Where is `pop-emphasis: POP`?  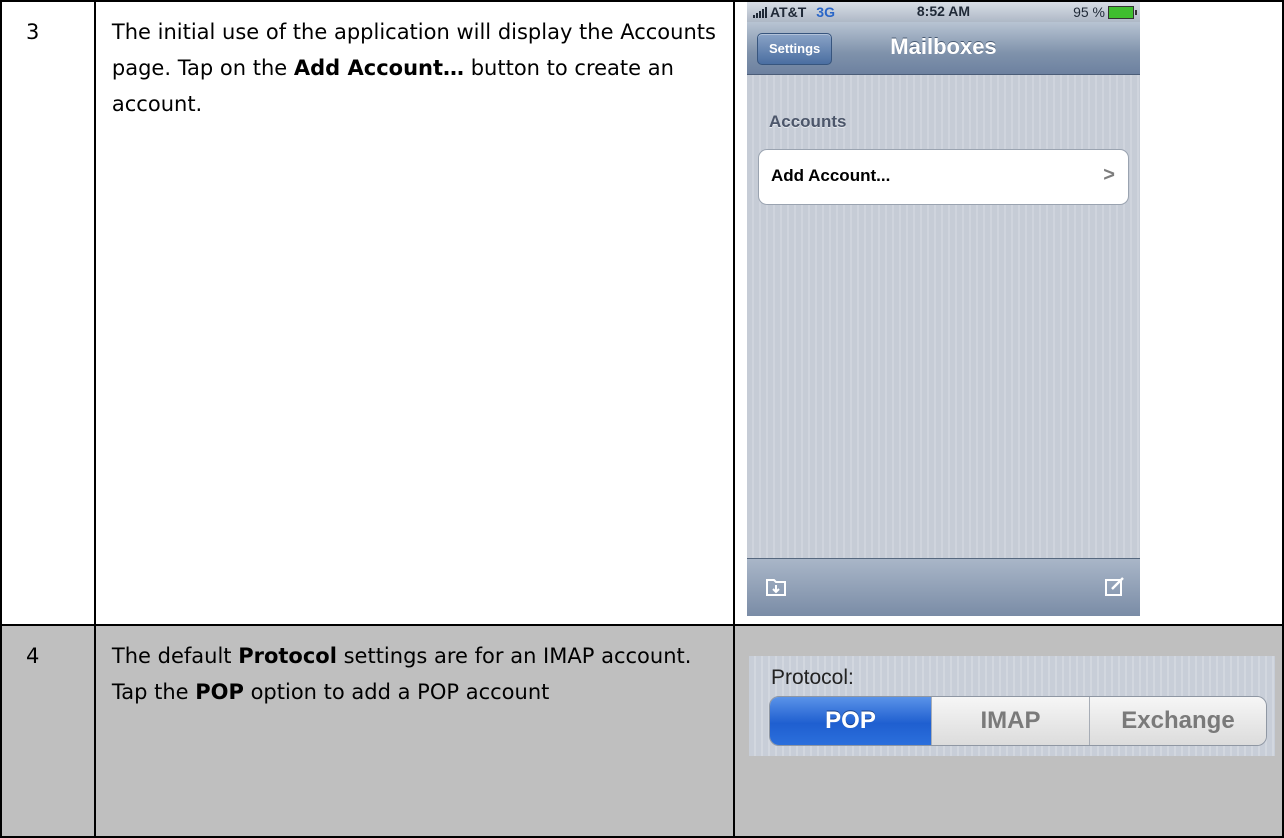
pop-emphasis: POP is located at coordinates (219, 692).